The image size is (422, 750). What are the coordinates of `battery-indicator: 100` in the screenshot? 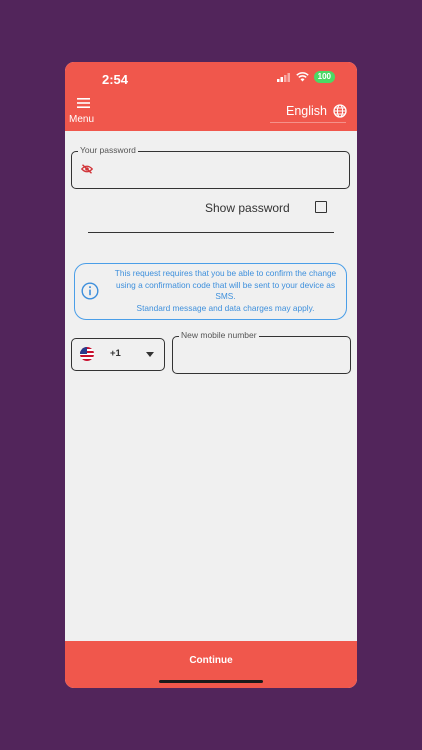 It's located at (324, 77).